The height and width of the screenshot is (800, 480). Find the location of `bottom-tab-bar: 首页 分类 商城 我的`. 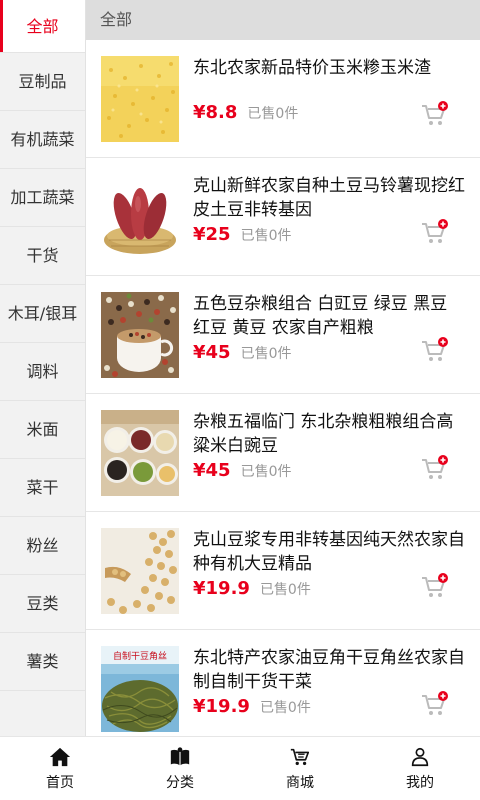

bottom-tab-bar: 首页 分类 商城 我的 is located at coordinates (240, 768).